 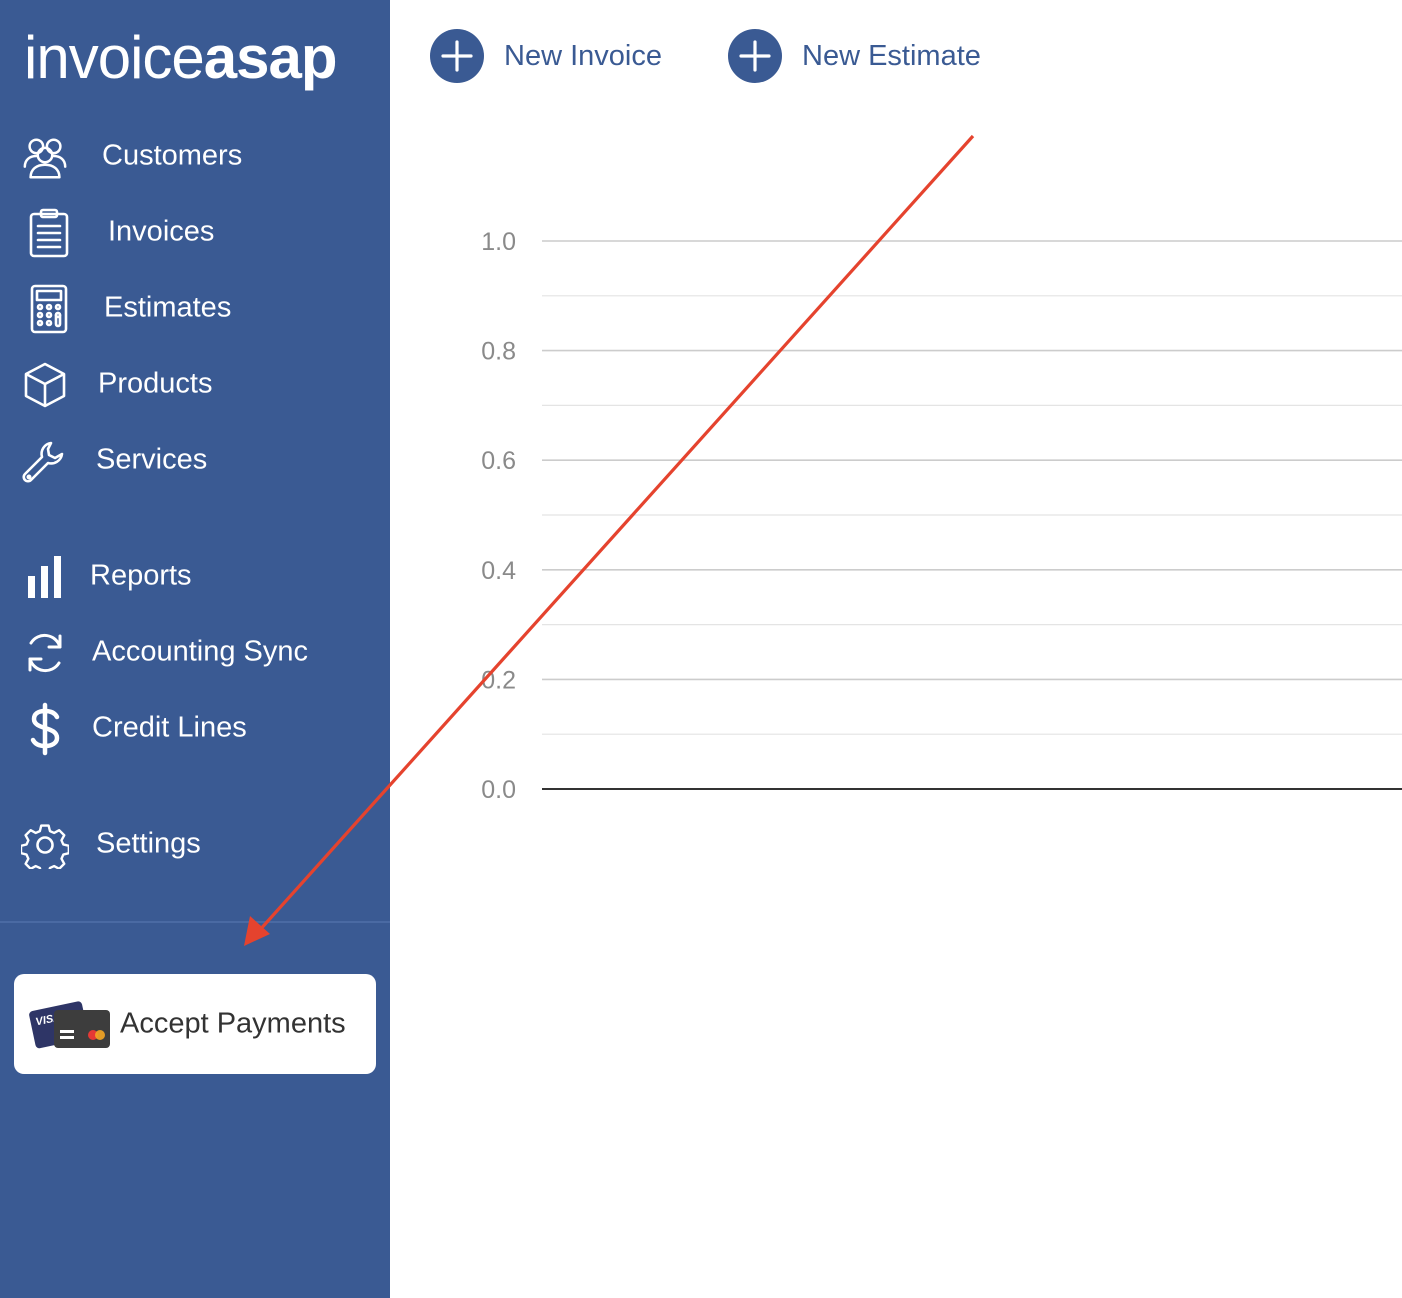 I want to click on new-invoice-button: New Invoice, so click(x=546, y=56).